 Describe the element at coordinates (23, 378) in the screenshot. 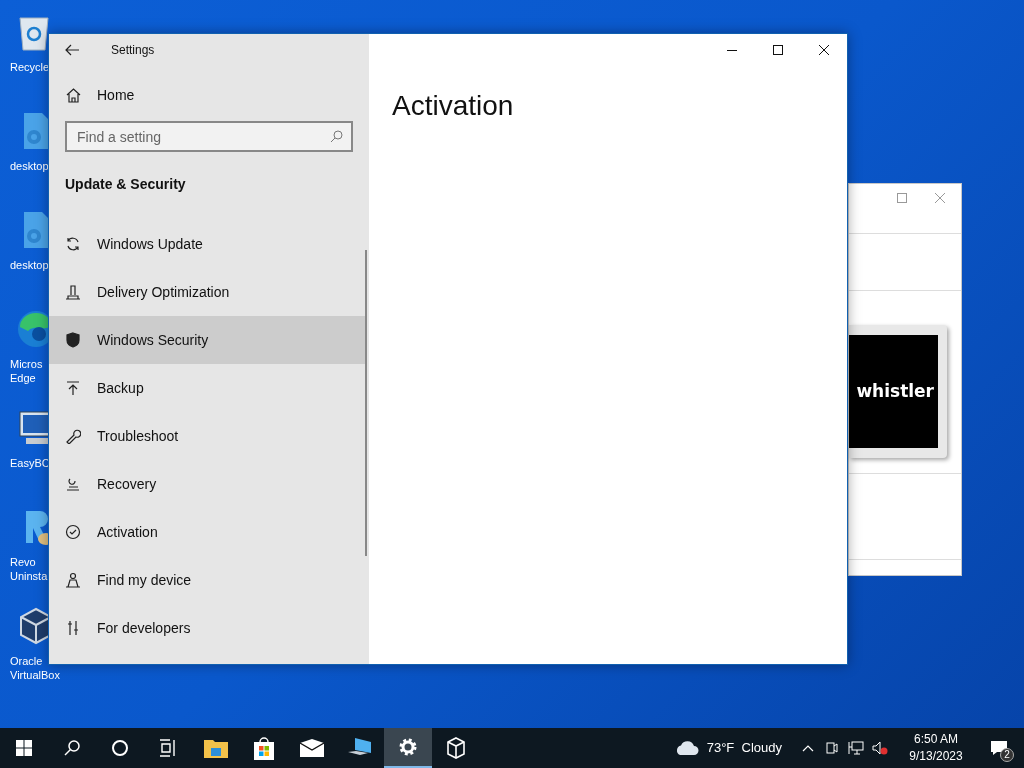

I see `desktop-icon-label: Edge` at that location.